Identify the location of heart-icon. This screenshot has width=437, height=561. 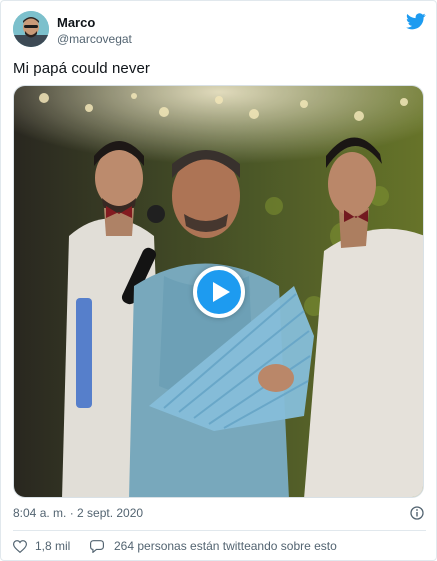
(20, 546).